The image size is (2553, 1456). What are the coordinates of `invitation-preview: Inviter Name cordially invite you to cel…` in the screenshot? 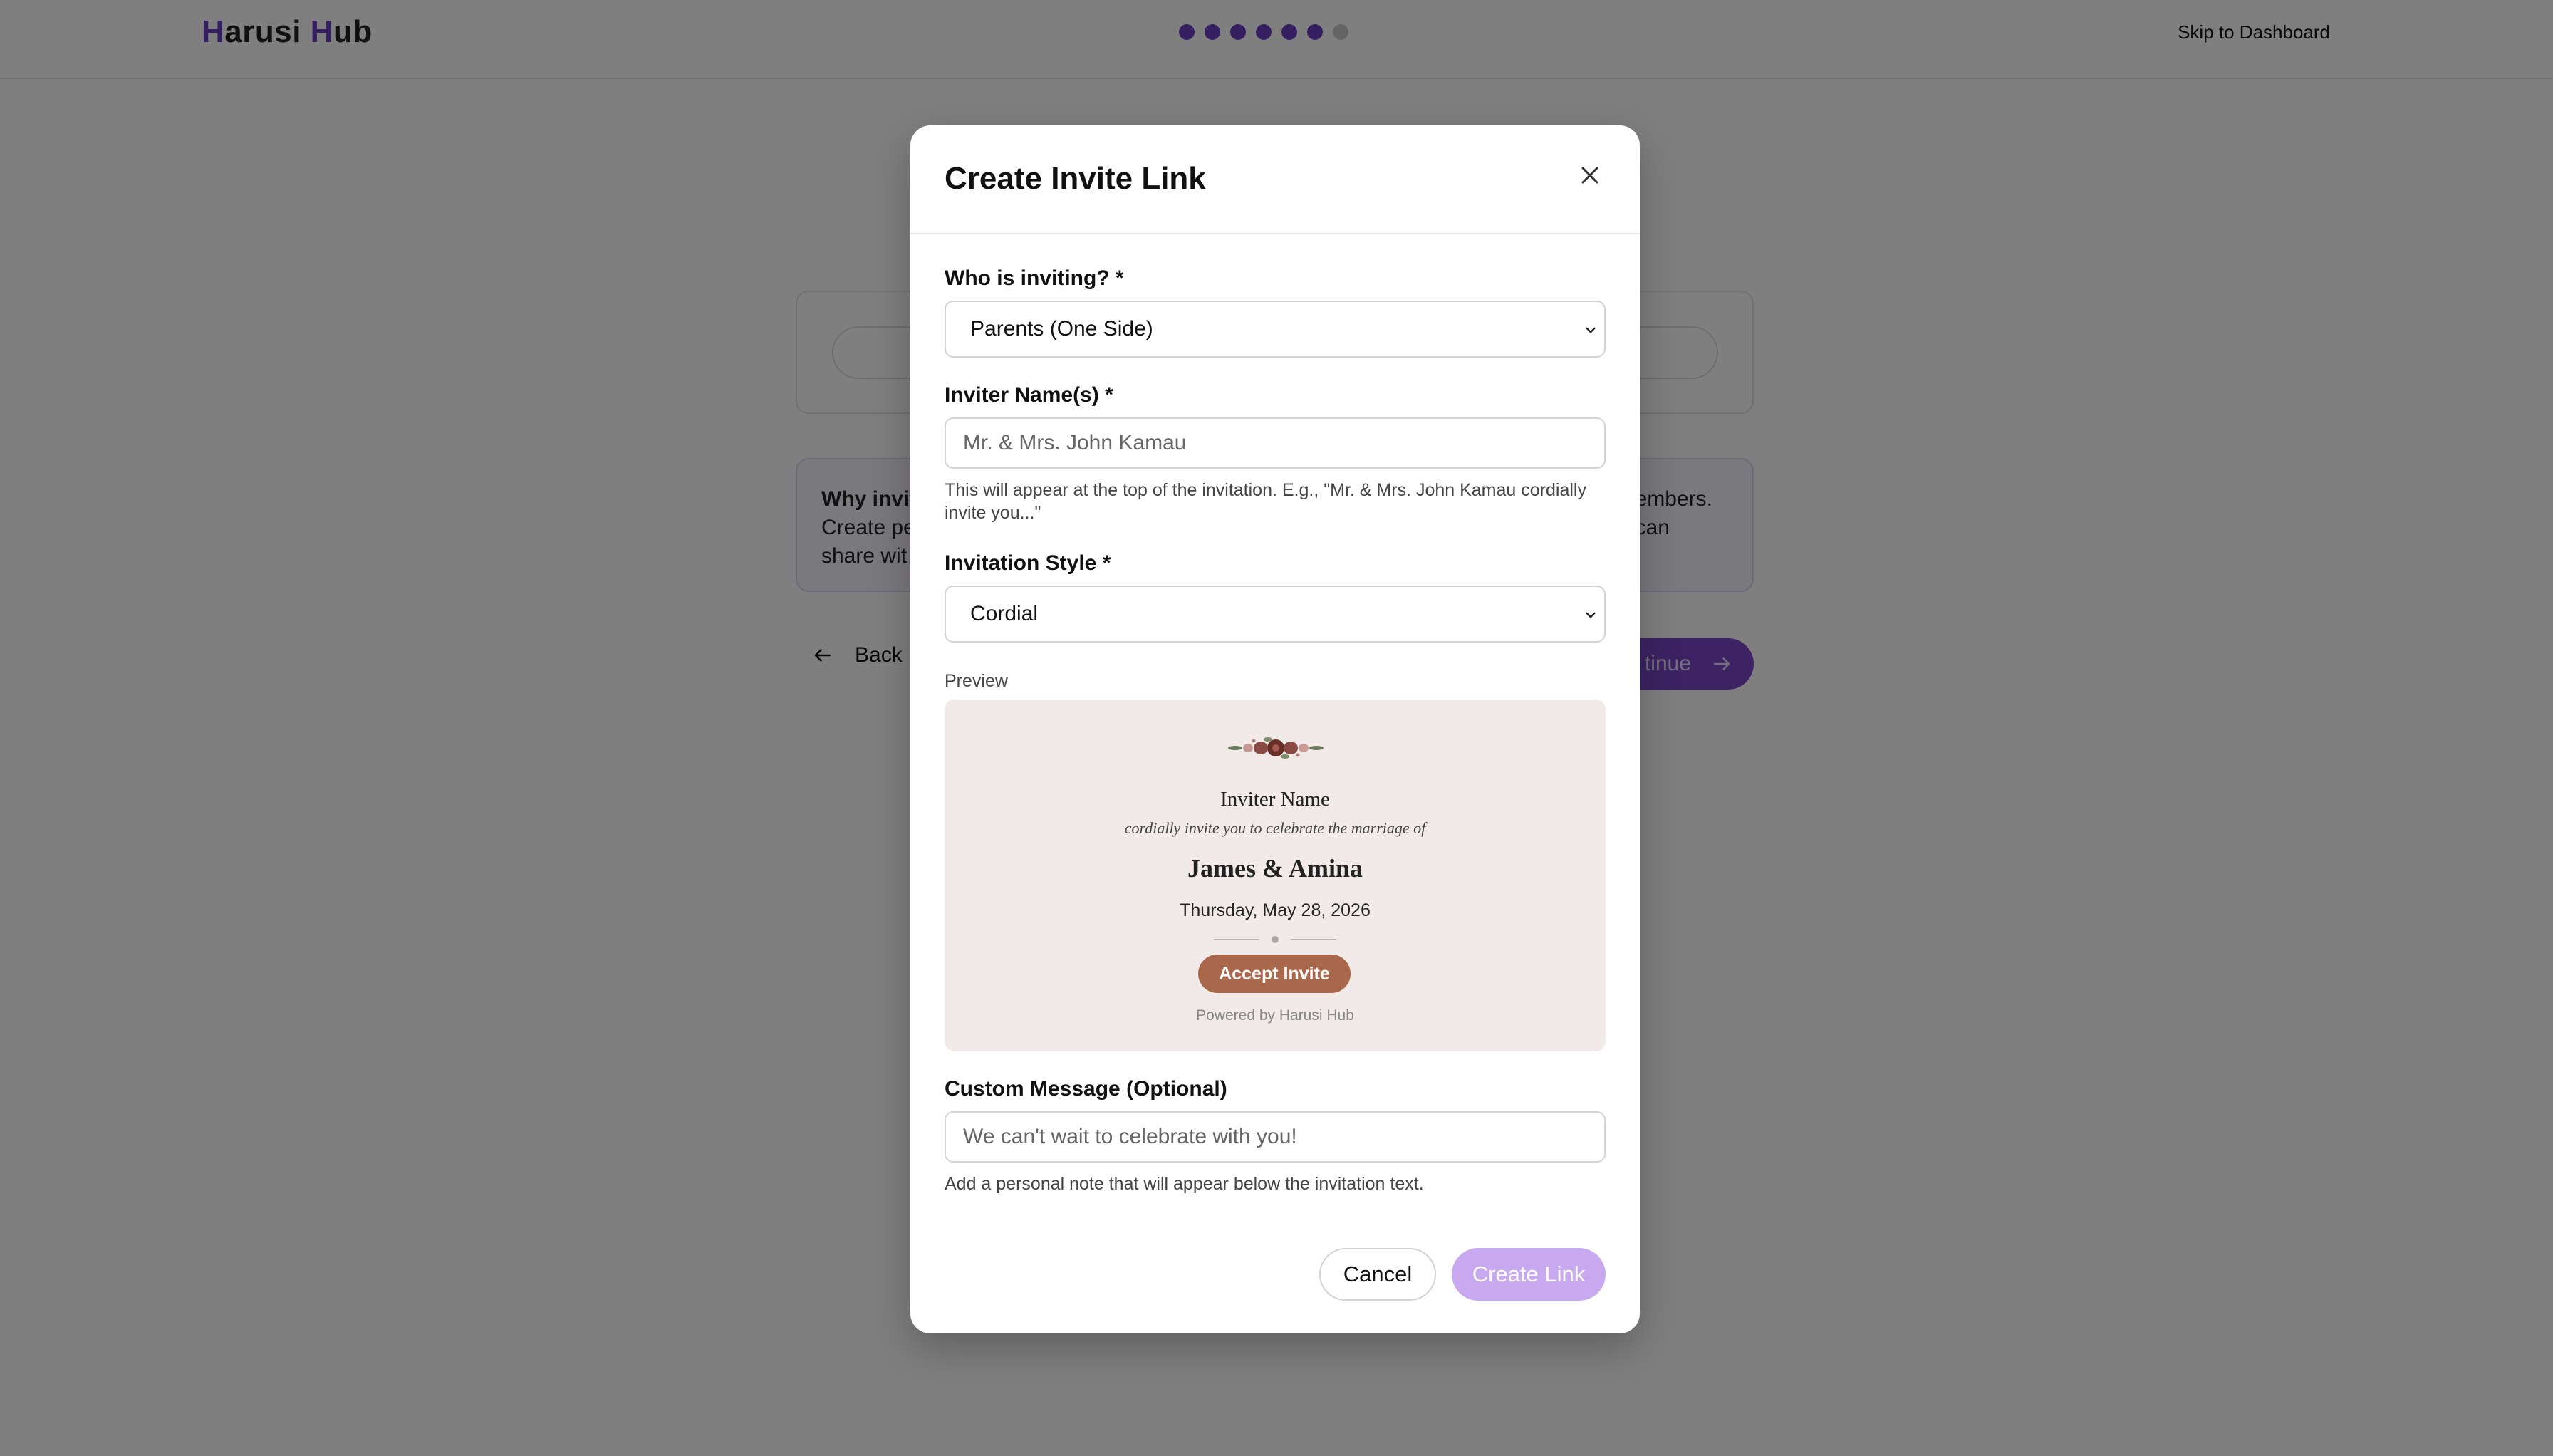 It's located at (1275, 875).